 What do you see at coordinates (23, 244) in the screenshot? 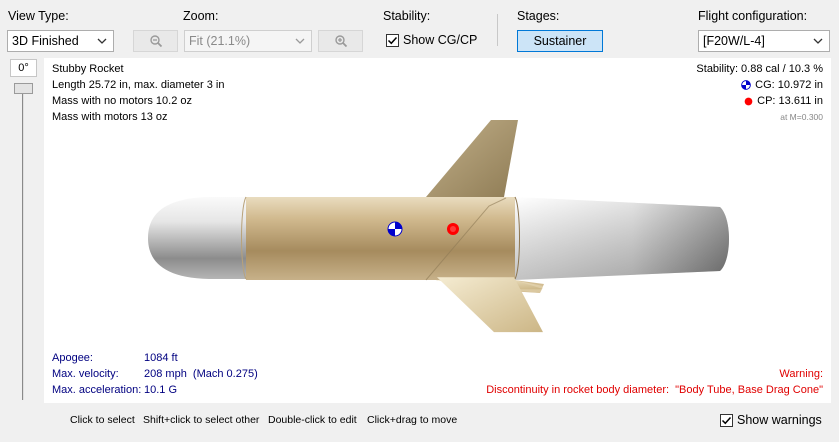
I see `rotation-slider-track` at bounding box center [23, 244].